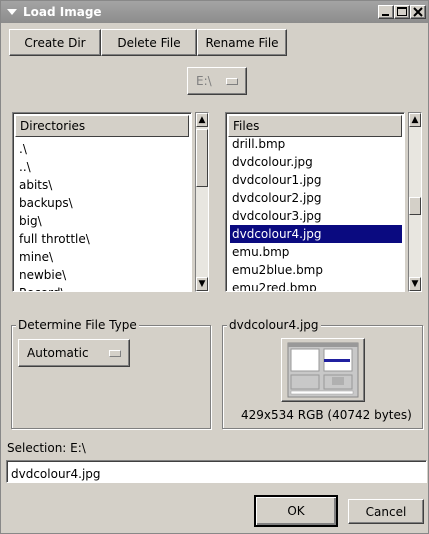 The width and height of the screenshot is (429, 534). What do you see at coordinates (214, 12) in the screenshot?
I see `title-bar: Load Image` at bounding box center [214, 12].